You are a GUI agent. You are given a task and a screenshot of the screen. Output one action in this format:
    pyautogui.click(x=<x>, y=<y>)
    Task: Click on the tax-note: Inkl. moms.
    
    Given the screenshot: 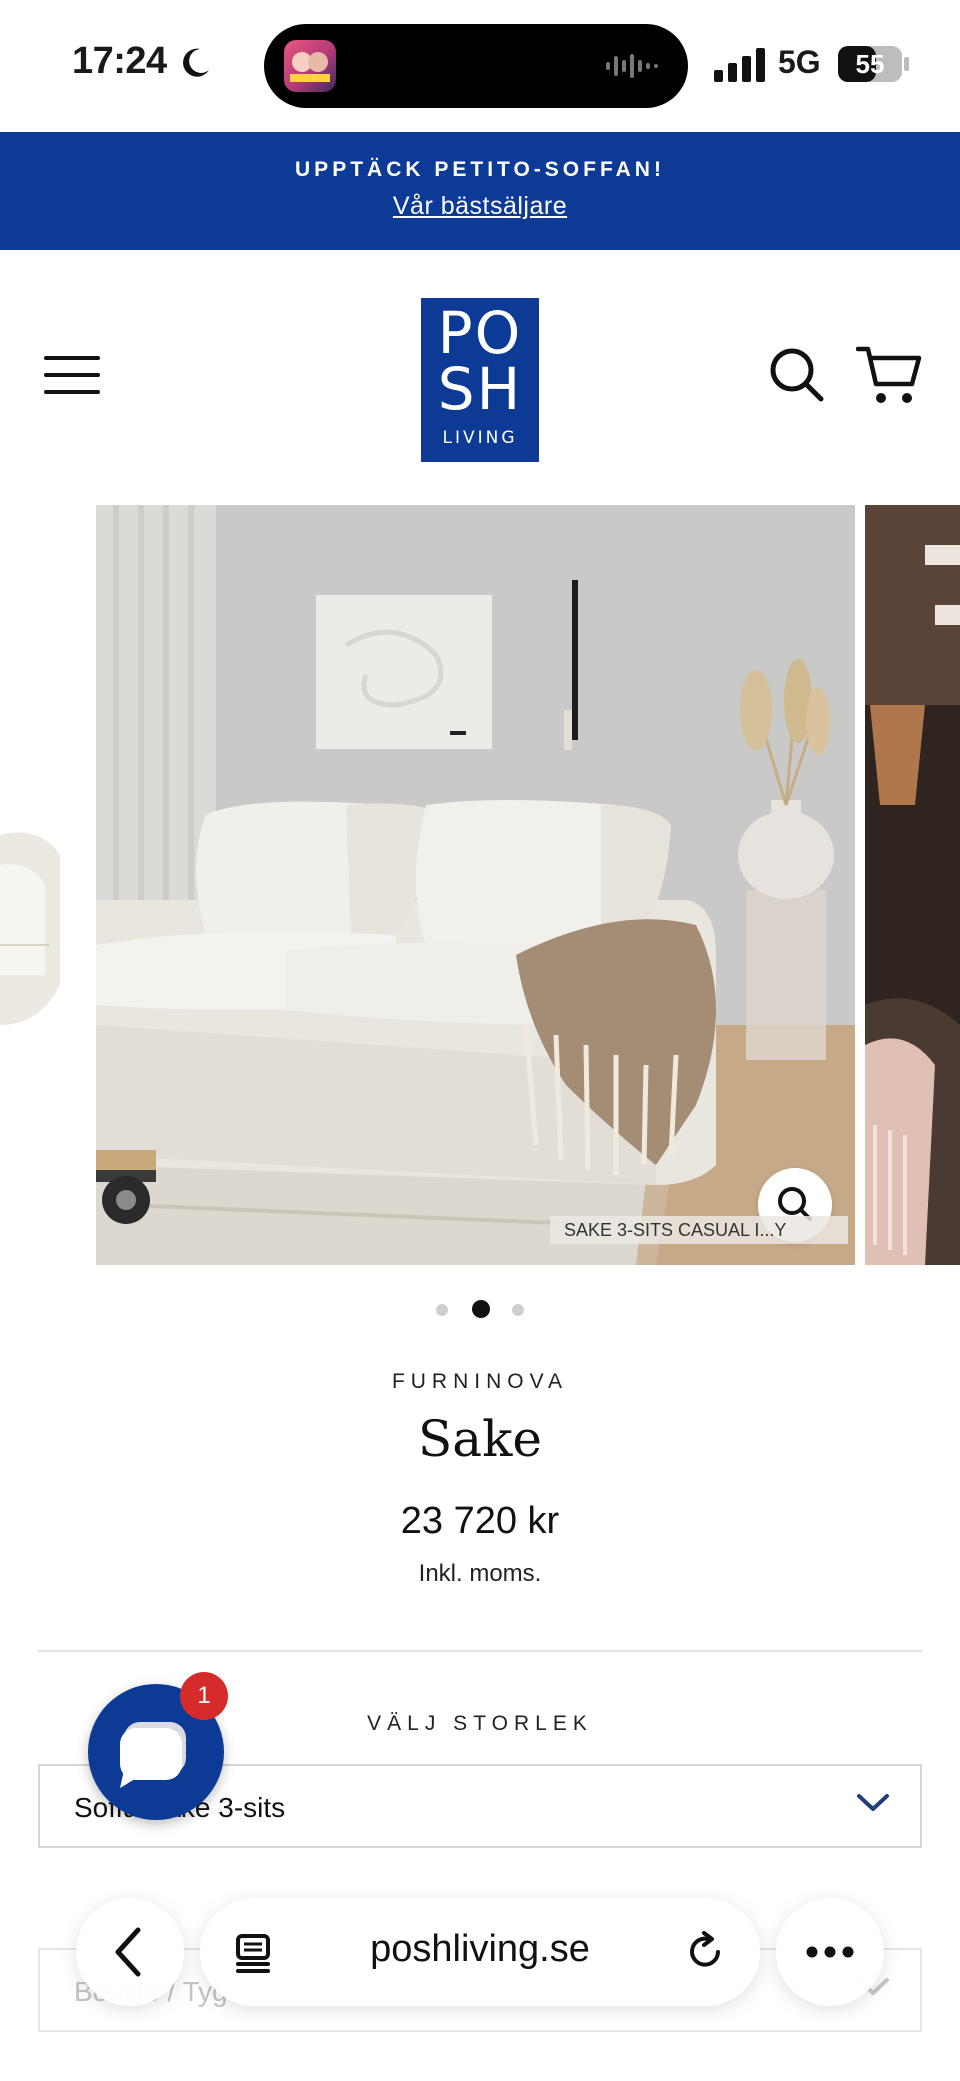 What is the action you would take?
    pyautogui.click(x=480, y=1573)
    